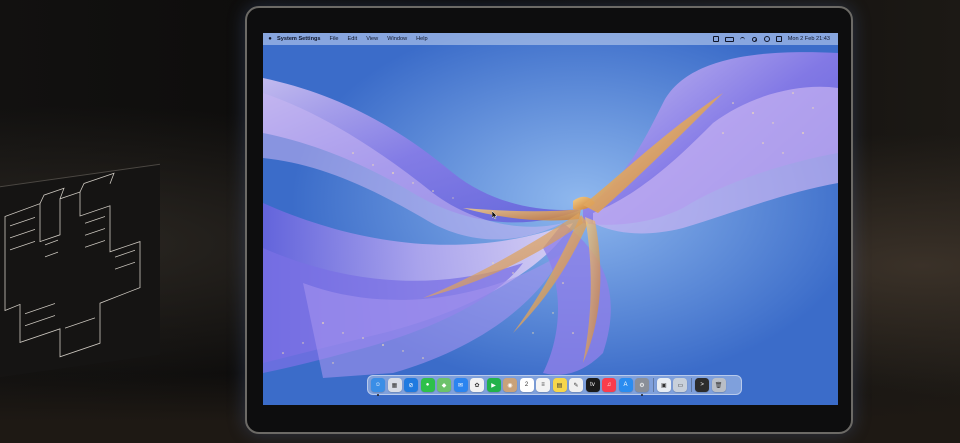  What do you see at coordinates (80, 270) in the screenshot?
I see `box-with-city-art` at bounding box center [80, 270].